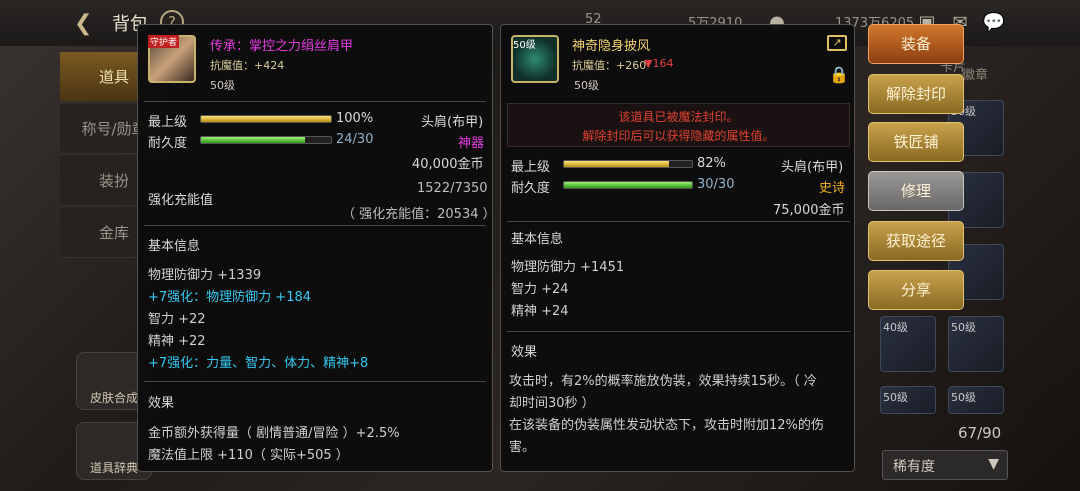 The height and width of the screenshot is (491, 1080). What do you see at coordinates (994, 23) in the screenshot?
I see `chat-icon: 💬` at bounding box center [994, 23].